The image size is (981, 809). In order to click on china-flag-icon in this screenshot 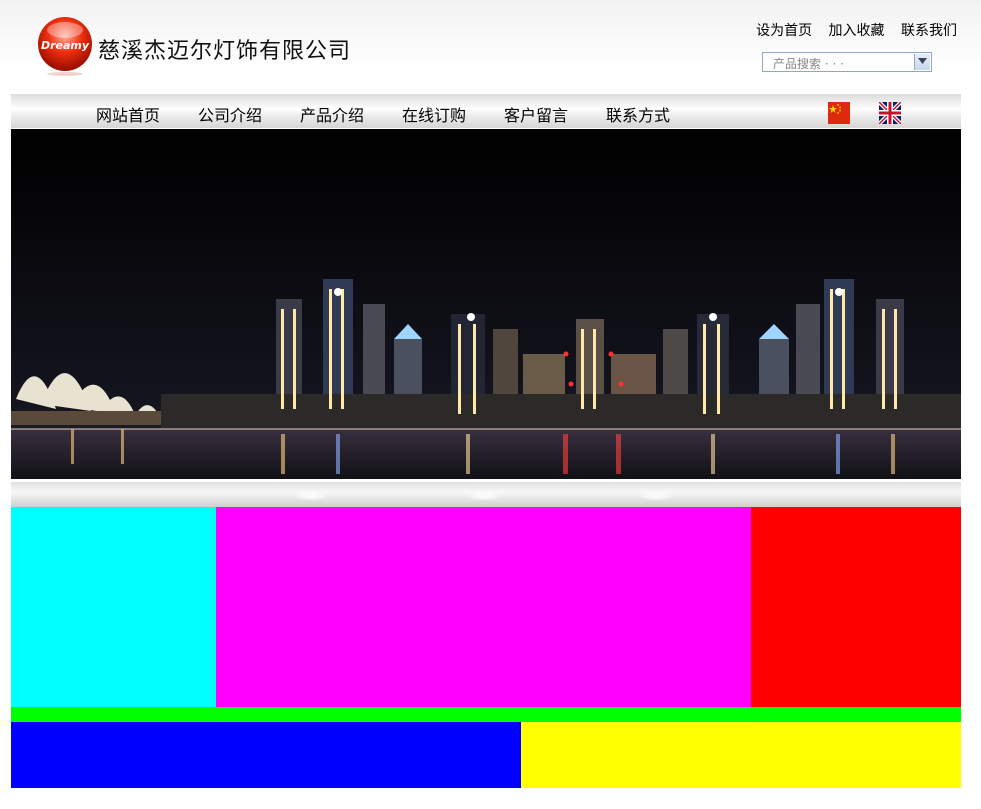, I will do `click(839, 113)`.